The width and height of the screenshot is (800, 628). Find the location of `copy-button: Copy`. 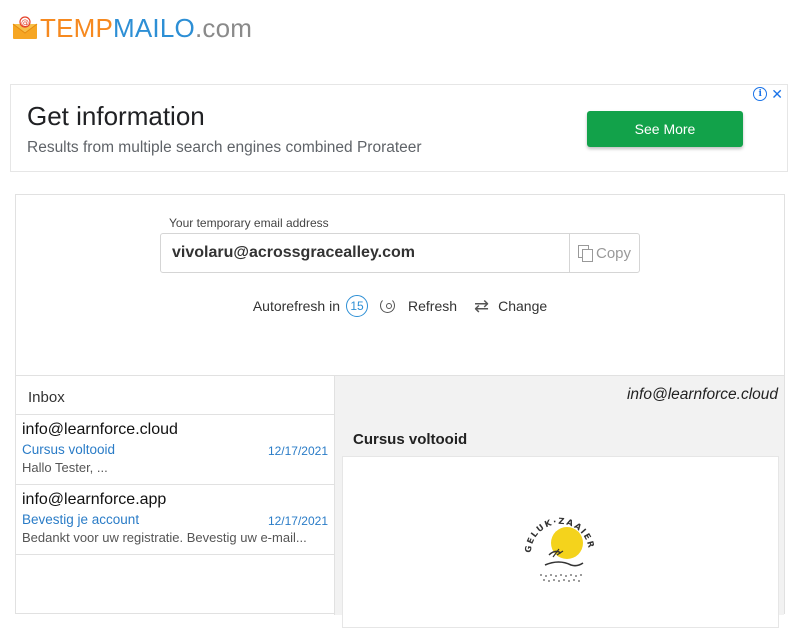

copy-button: Copy is located at coordinates (604, 253).